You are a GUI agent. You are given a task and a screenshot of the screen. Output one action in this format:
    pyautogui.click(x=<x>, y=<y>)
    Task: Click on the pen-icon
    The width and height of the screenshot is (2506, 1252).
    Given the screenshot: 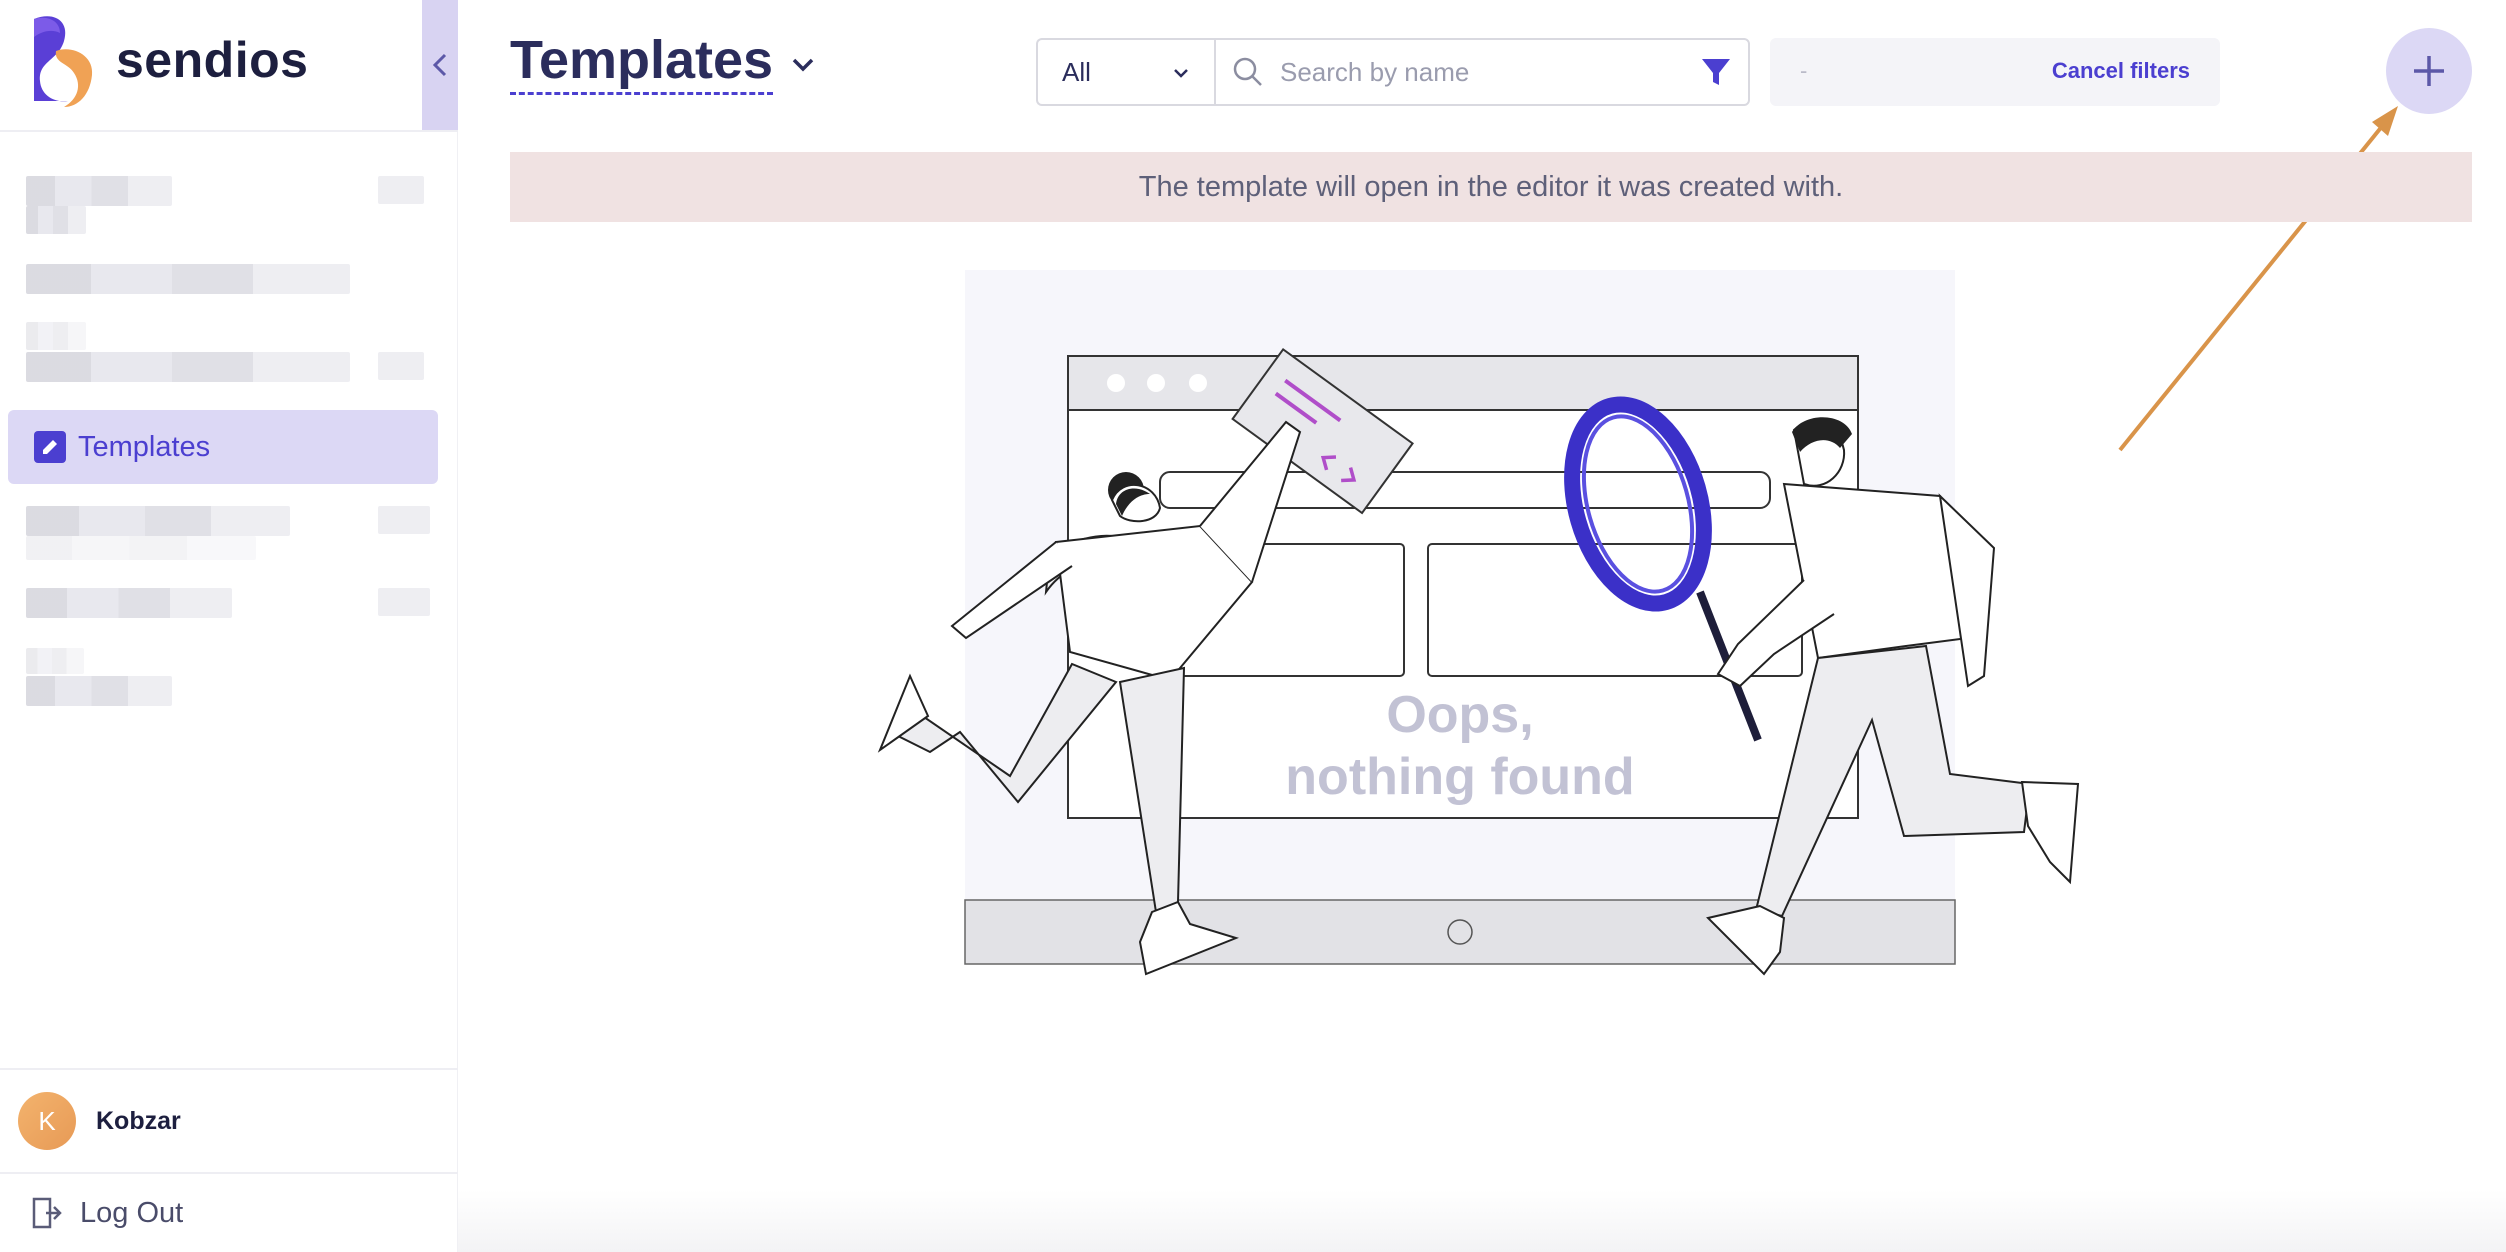 What is the action you would take?
    pyautogui.click(x=50, y=447)
    